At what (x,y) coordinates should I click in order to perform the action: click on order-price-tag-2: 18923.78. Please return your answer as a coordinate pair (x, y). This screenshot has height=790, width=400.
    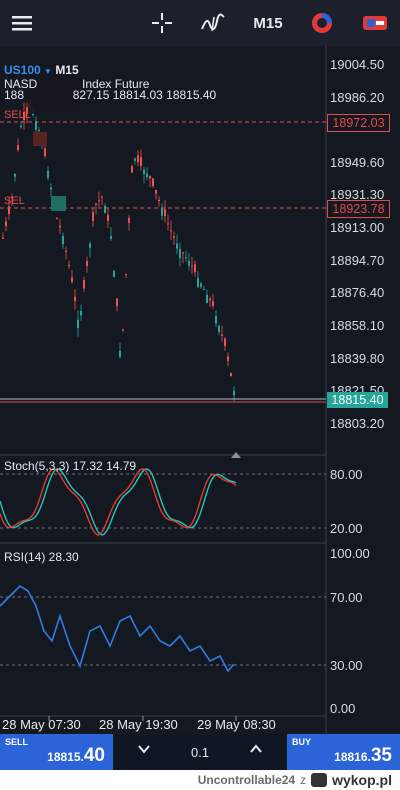
    Looking at the image, I should click on (358, 209).